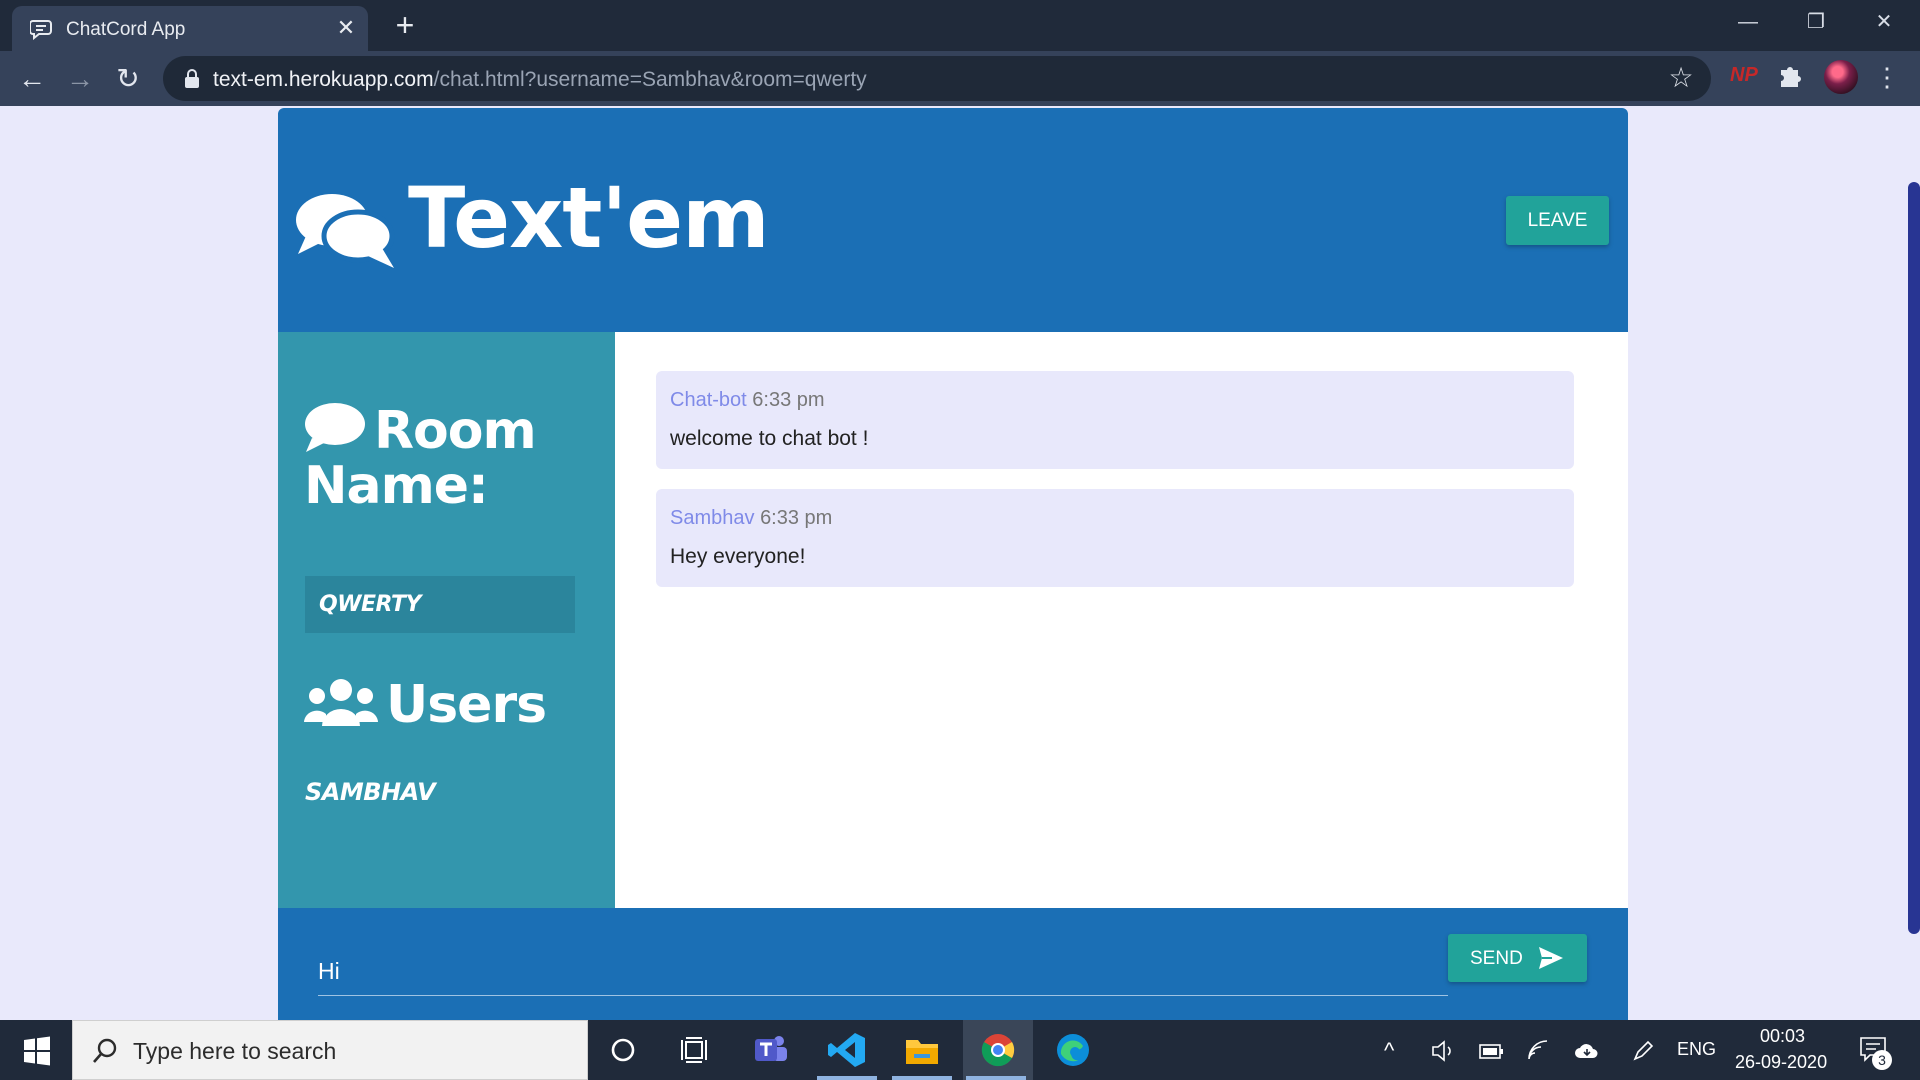 The width and height of the screenshot is (1920, 1080). Describe the element at coordinates (32, 79) in the screenshot. I see `back-arrow-icon: ←` at that location.